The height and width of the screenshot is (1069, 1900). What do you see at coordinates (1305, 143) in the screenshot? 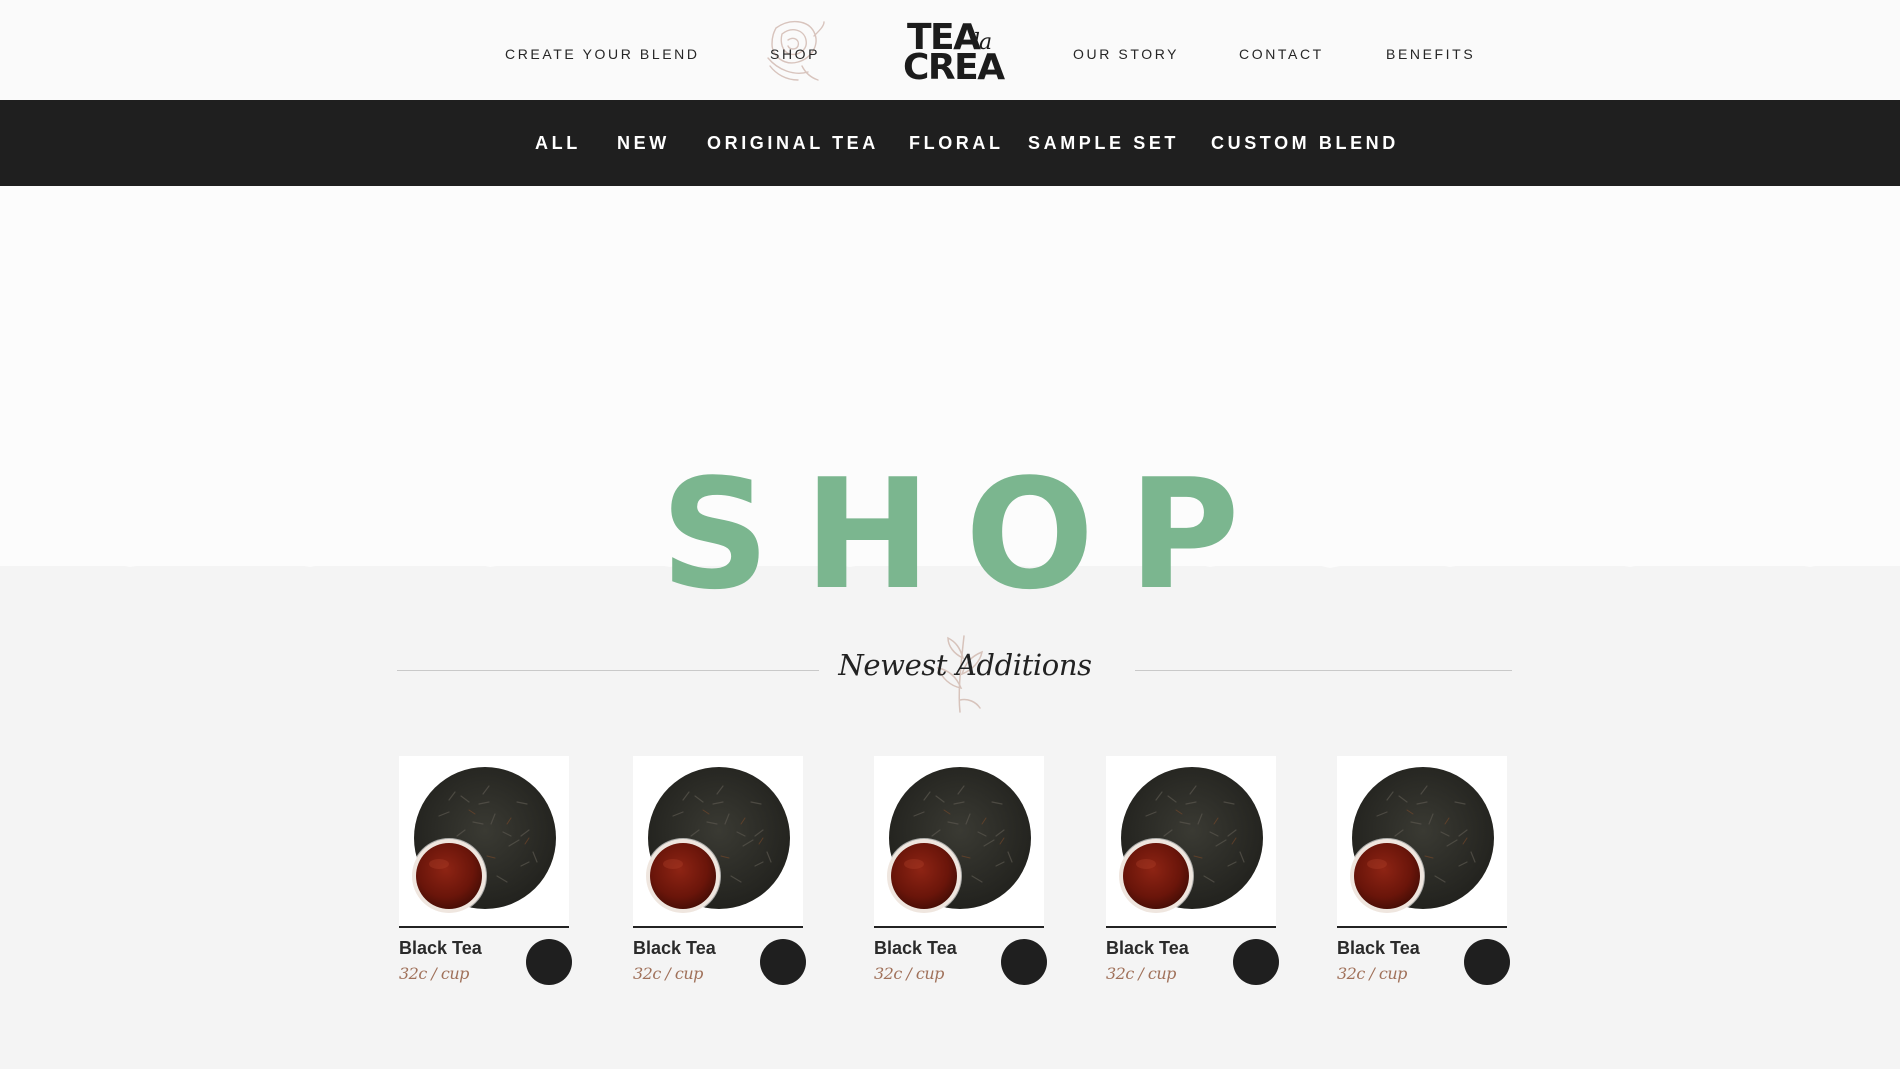
I see `category-custom-blend: CUSTOM BLEND` at bounding box center [1305, 143].